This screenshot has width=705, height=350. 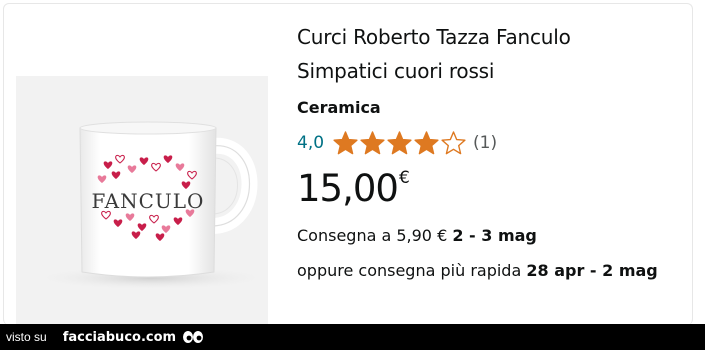 I want to click on star-rating, so click(x=399, y=143).